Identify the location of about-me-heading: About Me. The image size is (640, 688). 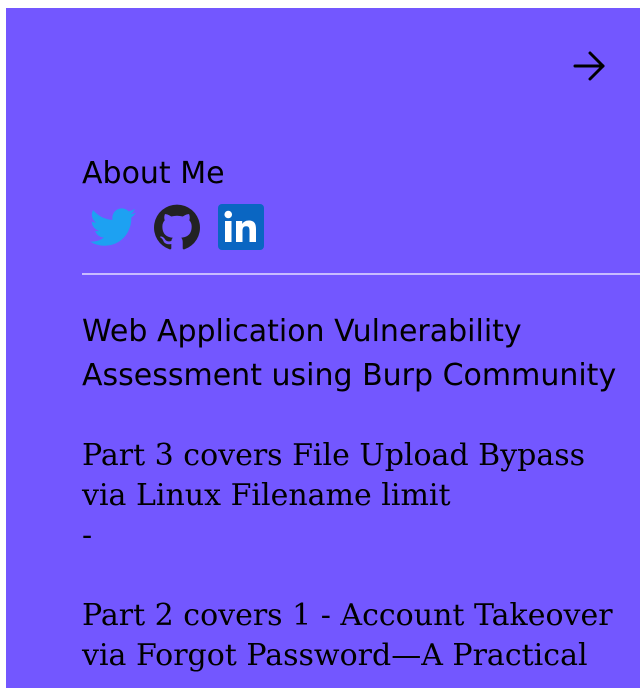
(153, 173).